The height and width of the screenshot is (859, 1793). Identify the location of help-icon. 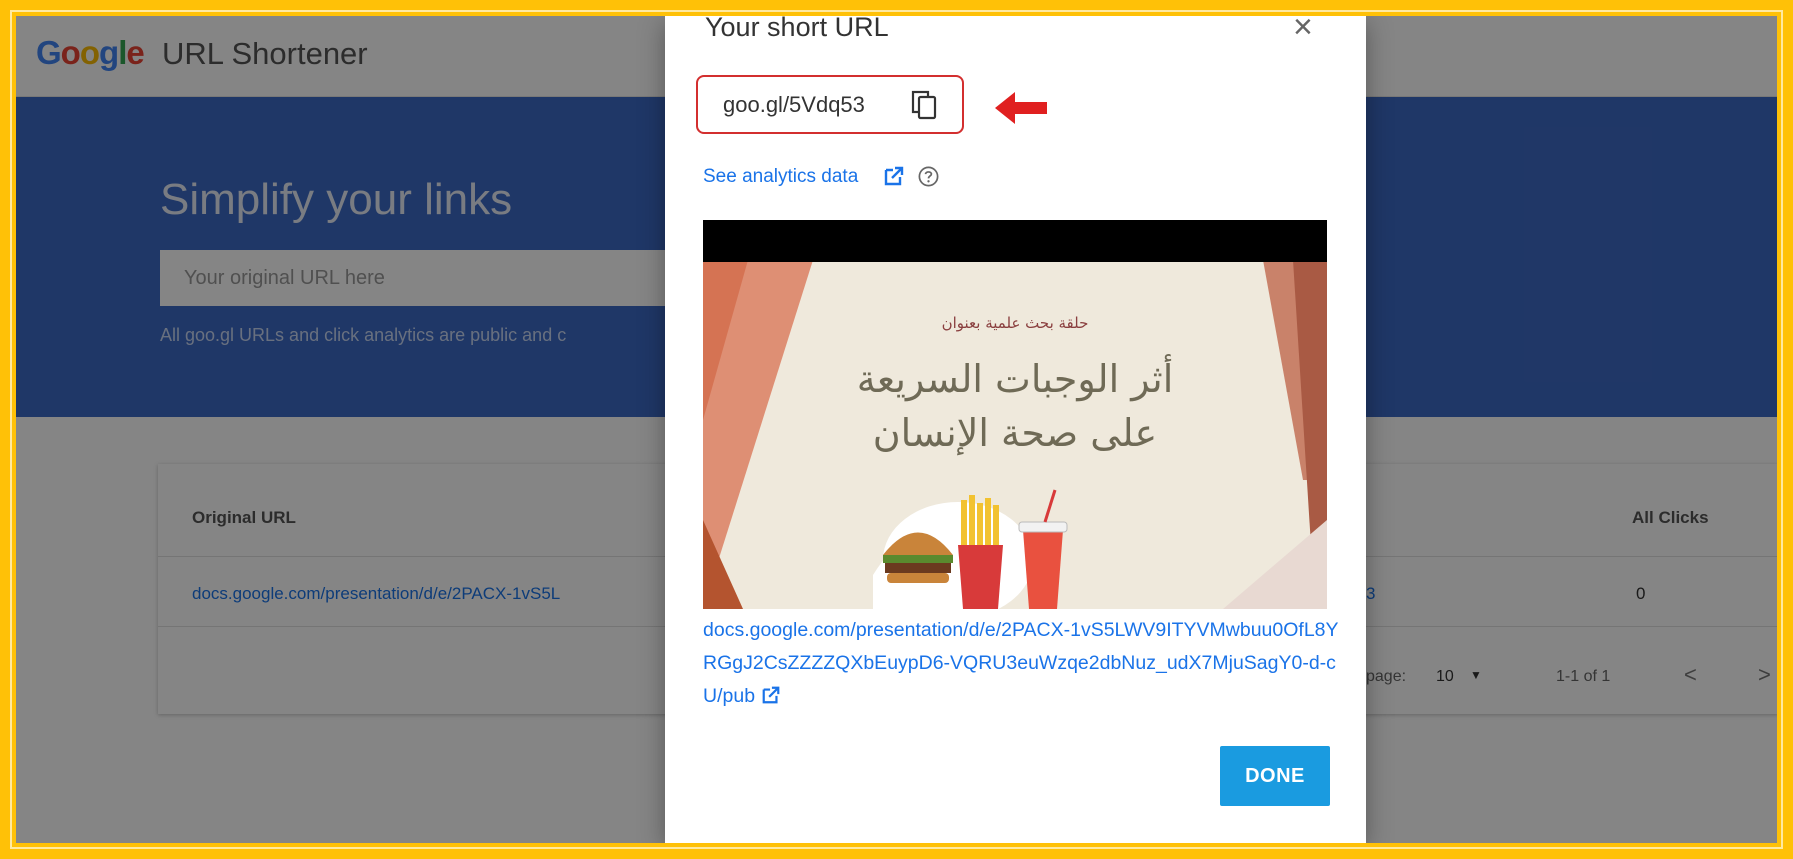
(928, 176).